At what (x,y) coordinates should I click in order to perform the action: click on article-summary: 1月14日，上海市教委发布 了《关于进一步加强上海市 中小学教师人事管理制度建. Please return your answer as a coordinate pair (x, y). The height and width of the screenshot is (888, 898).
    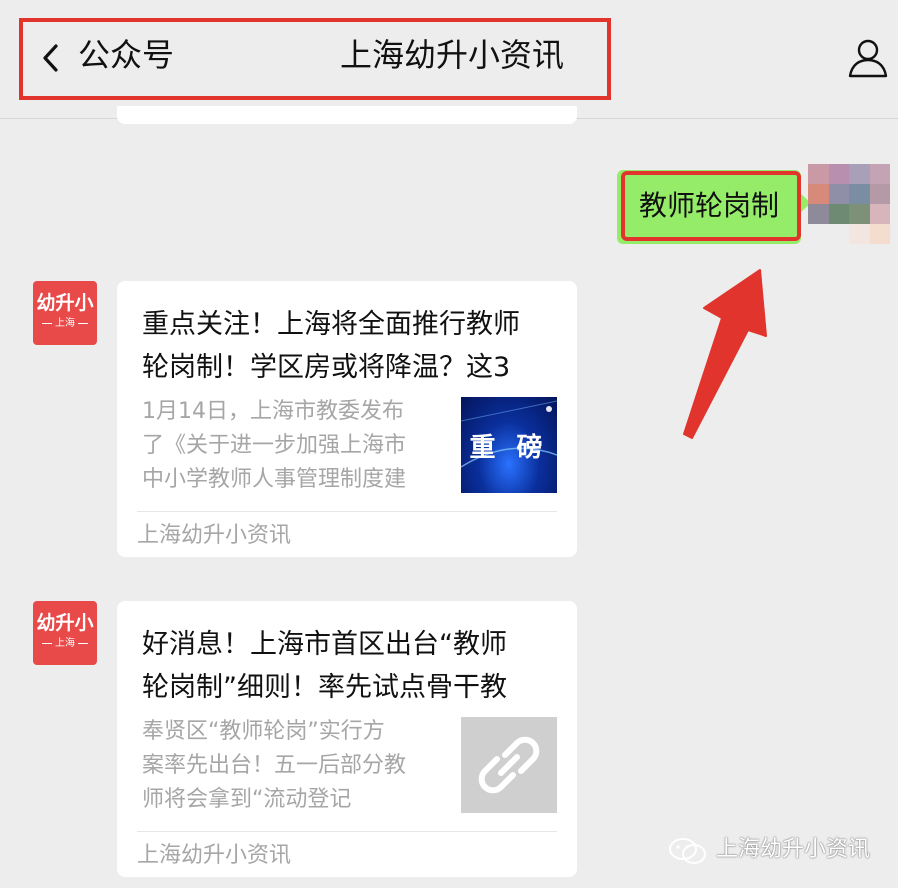
    Looking at the image, I should click on (274, 445).